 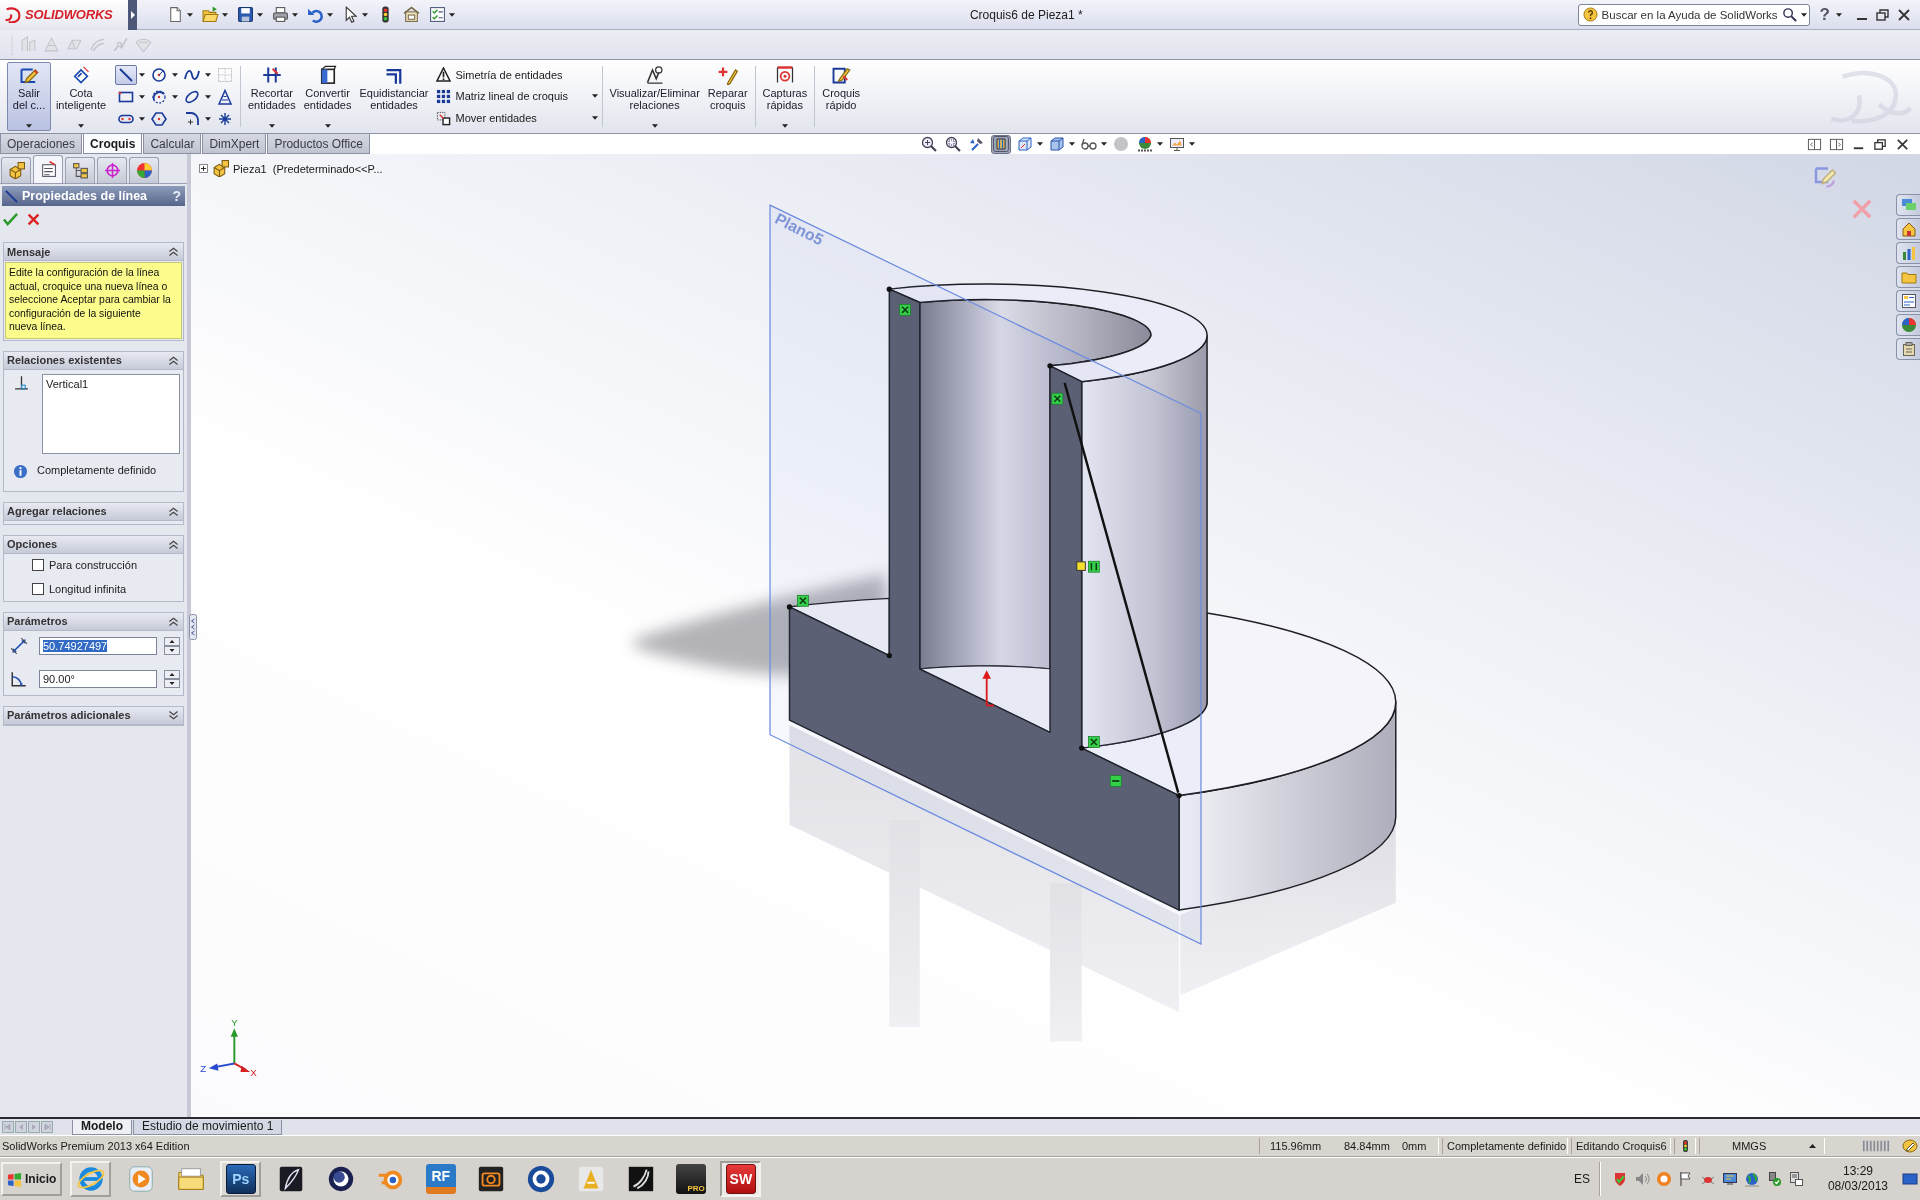 I want to click on clock-time: 13:29, so click(x=1857, y=1171).